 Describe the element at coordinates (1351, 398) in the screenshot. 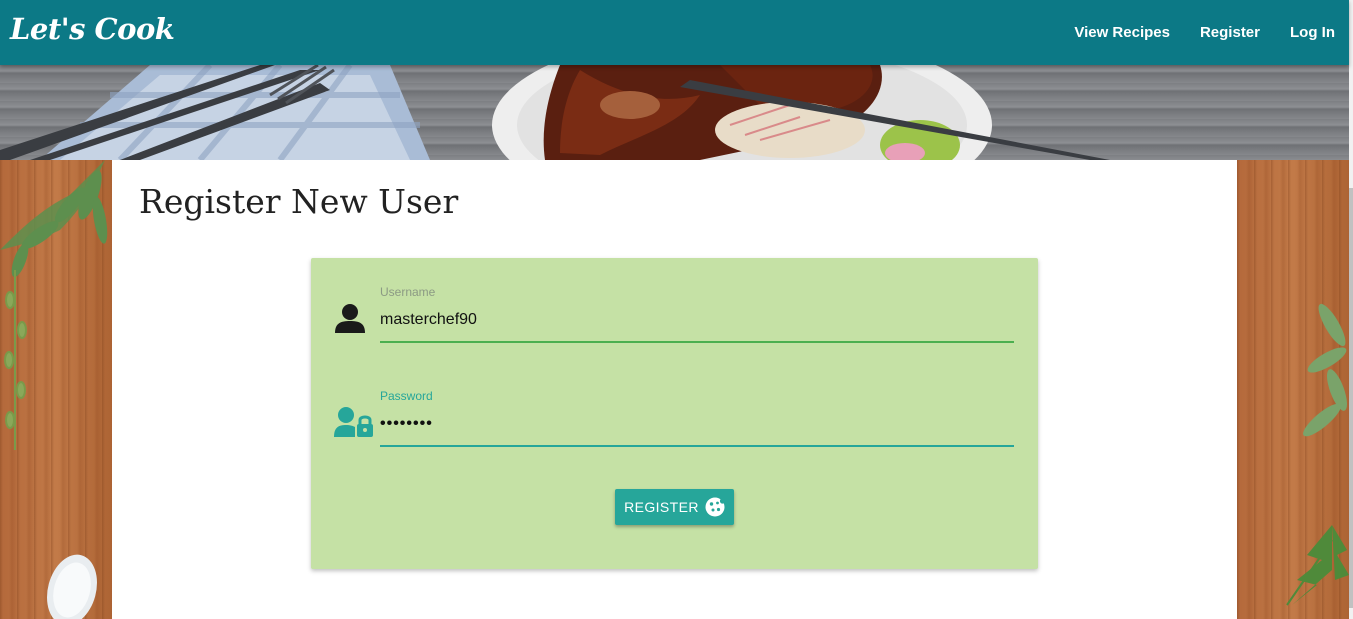

I see `scrollbar-thumb` at that location.